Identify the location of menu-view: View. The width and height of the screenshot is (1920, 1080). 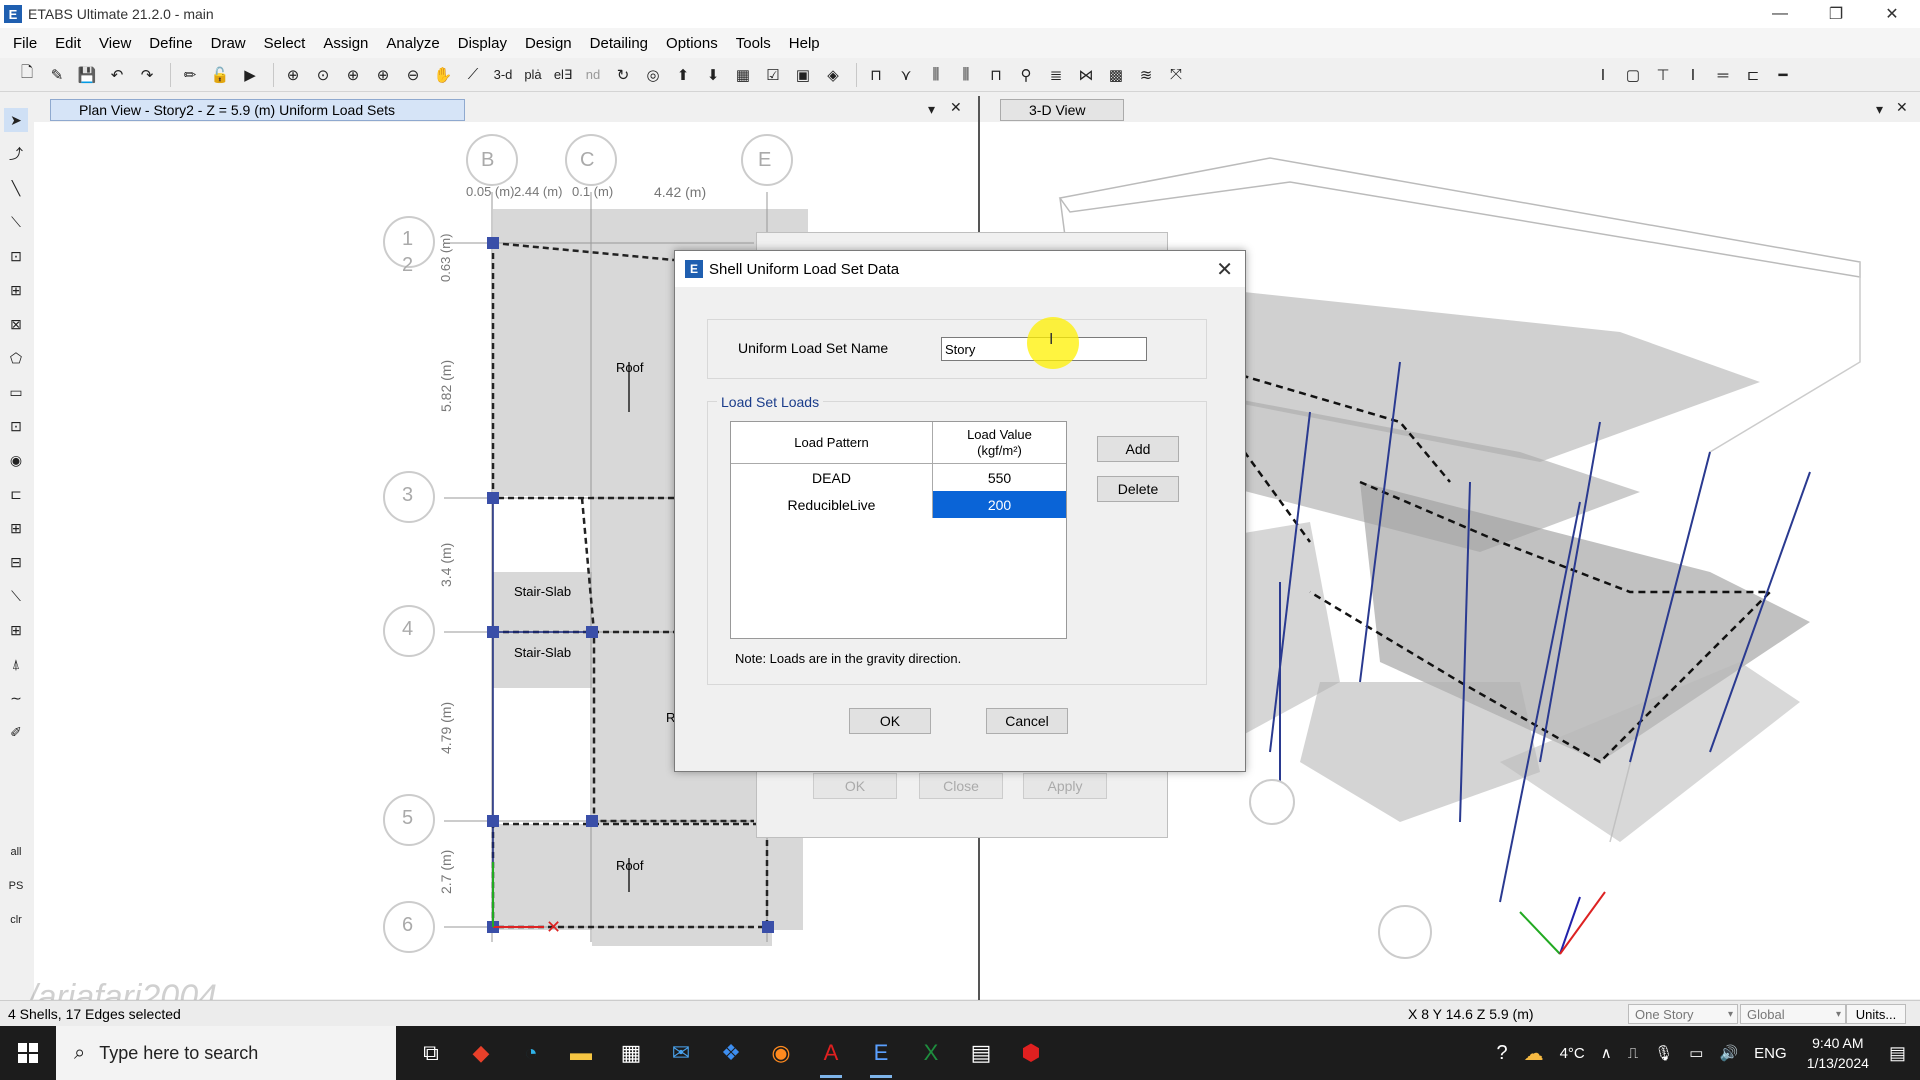
(115, 43).